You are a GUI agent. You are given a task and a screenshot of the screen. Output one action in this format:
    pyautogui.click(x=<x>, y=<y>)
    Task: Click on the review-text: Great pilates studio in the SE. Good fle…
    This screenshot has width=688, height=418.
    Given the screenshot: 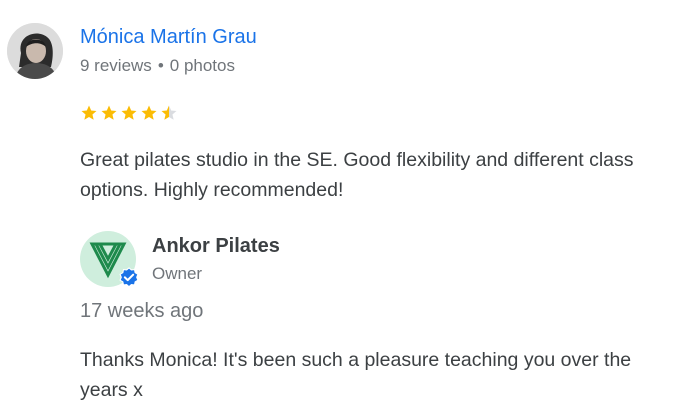 What is the action you would take?
    pyautogui.click(x=357, y=175)
    